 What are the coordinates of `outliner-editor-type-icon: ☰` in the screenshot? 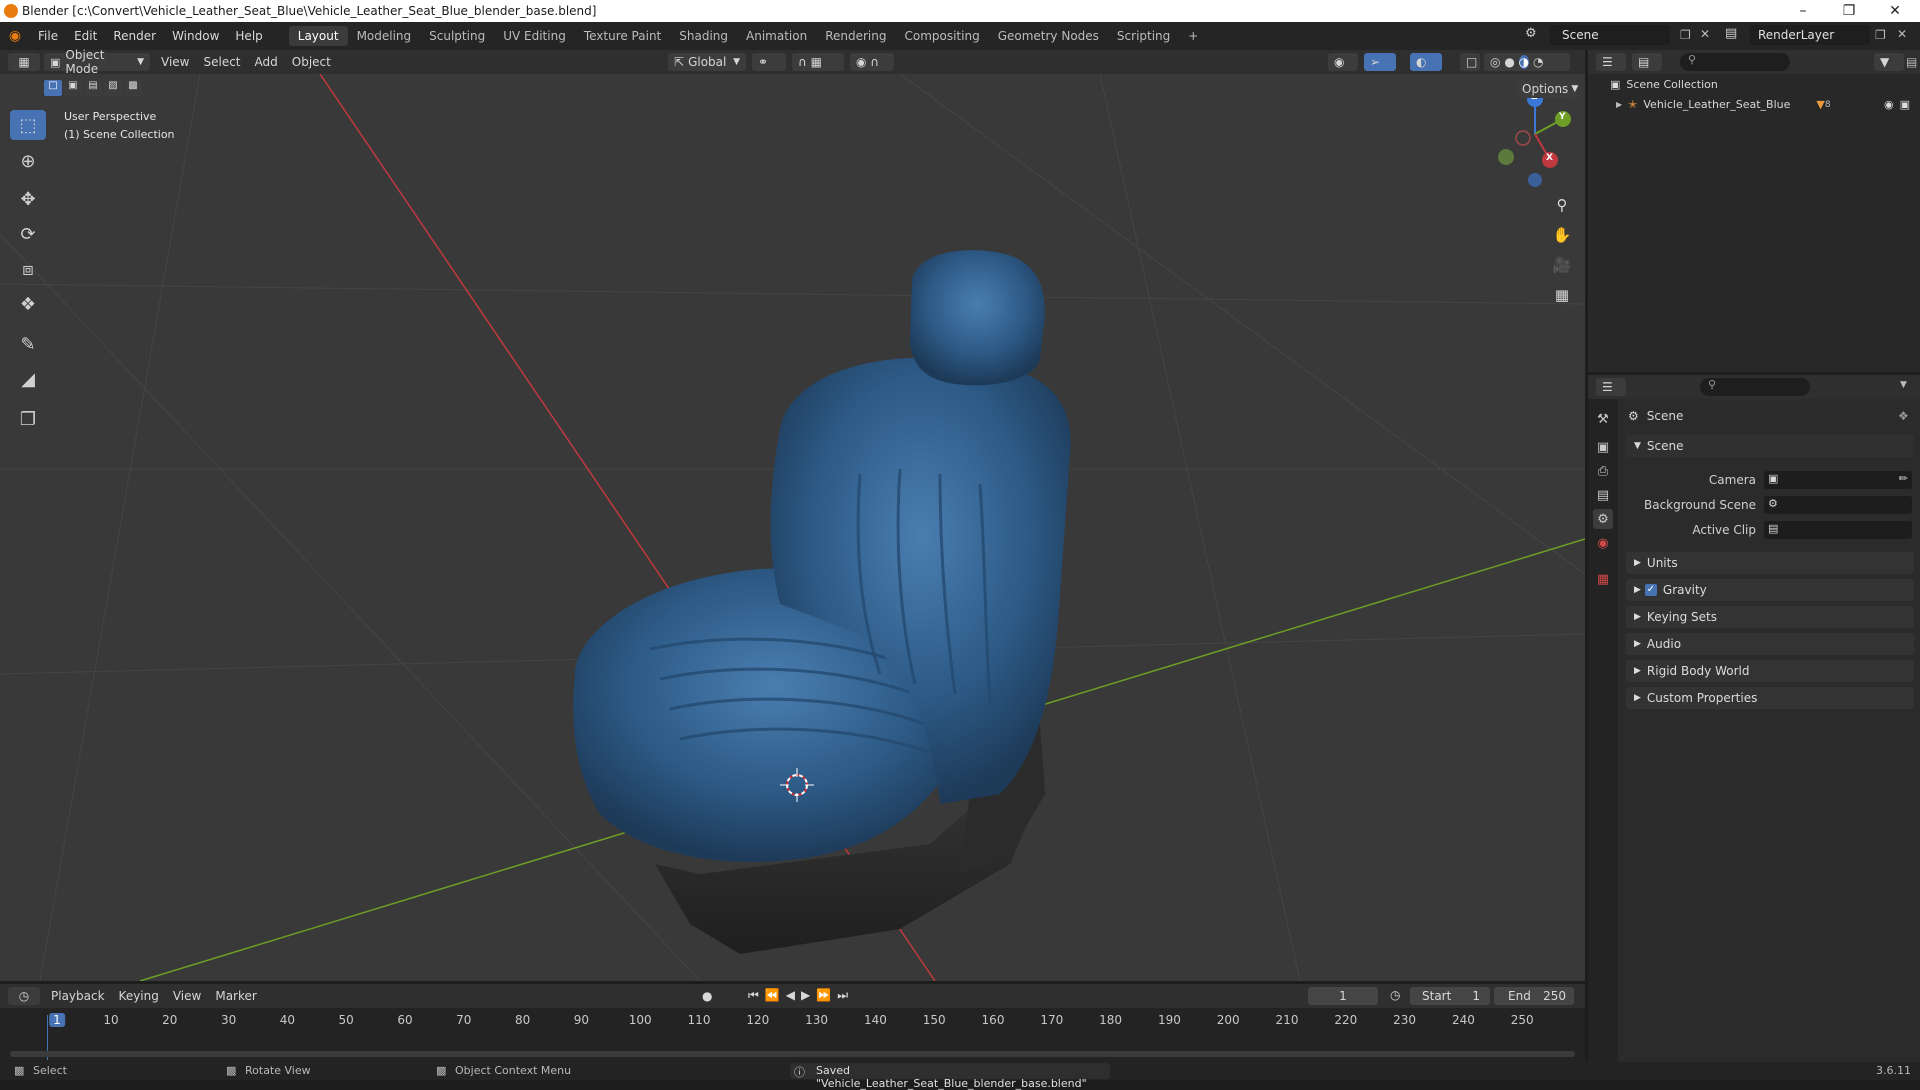 It's located at (1611, 62).